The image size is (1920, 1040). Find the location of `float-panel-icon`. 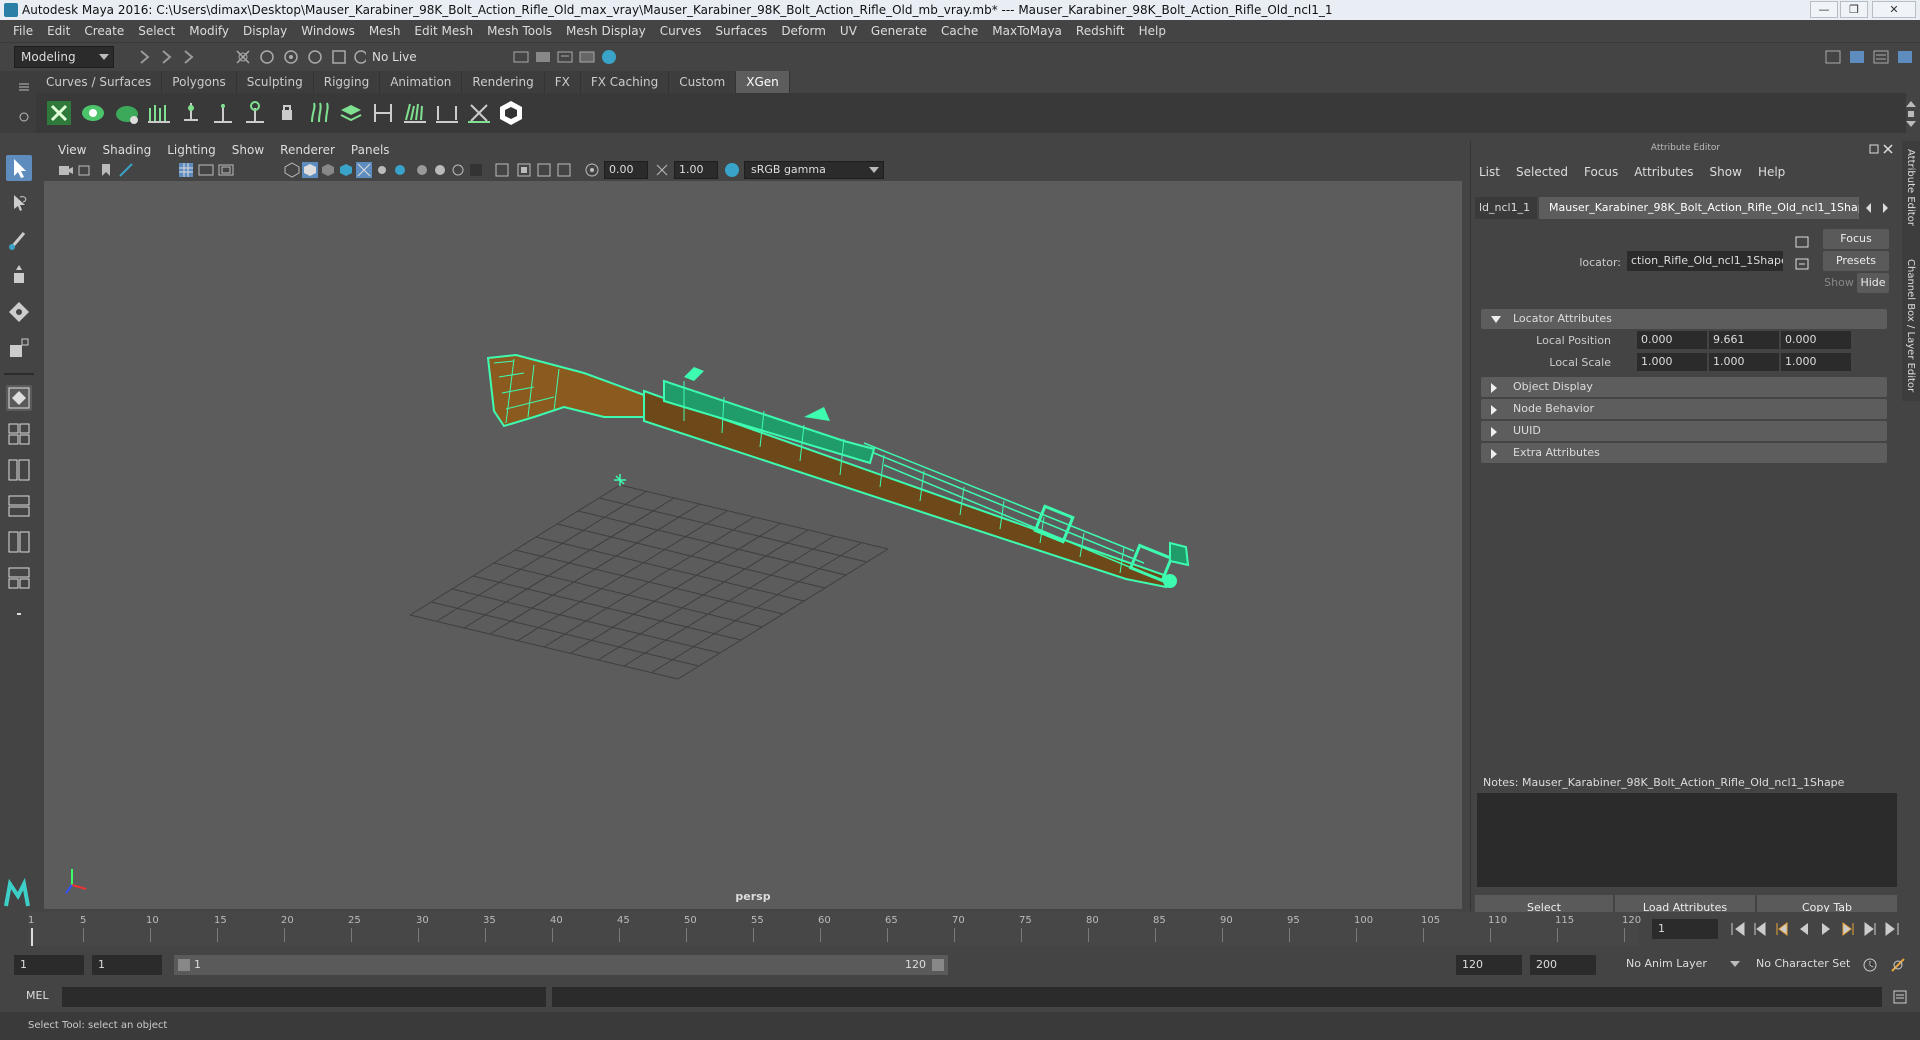

float-panel-icon is located at coordinates (1874, 149).